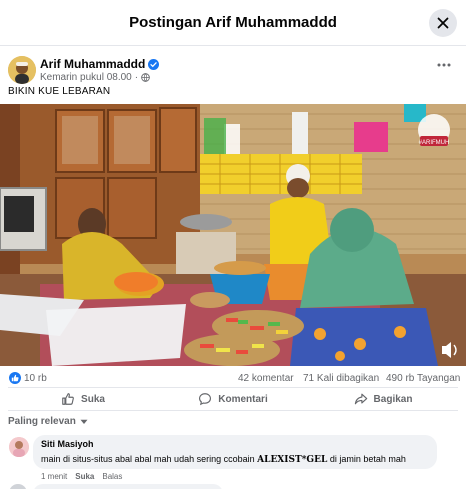  Describe the element at coordinates (341, 378) in the screenshot. I see `share-count: 71 Kali dibagikan` at that location.